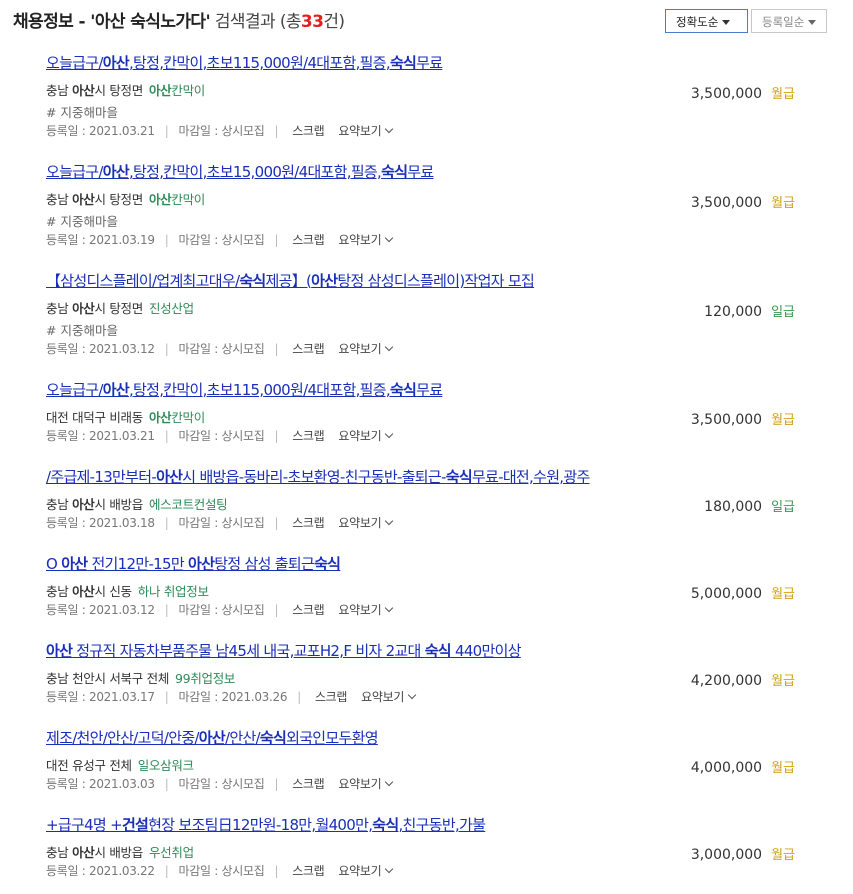 The image size is (853, 894). Describe the element at coordinates (166, 765) in the screenshot. I see `company-name-link: 일오삼워크` at that location.